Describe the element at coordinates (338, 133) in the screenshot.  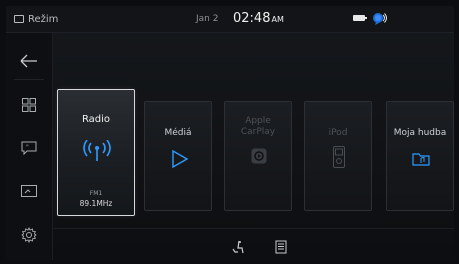
I see `ipod-label: iPod` at that location.